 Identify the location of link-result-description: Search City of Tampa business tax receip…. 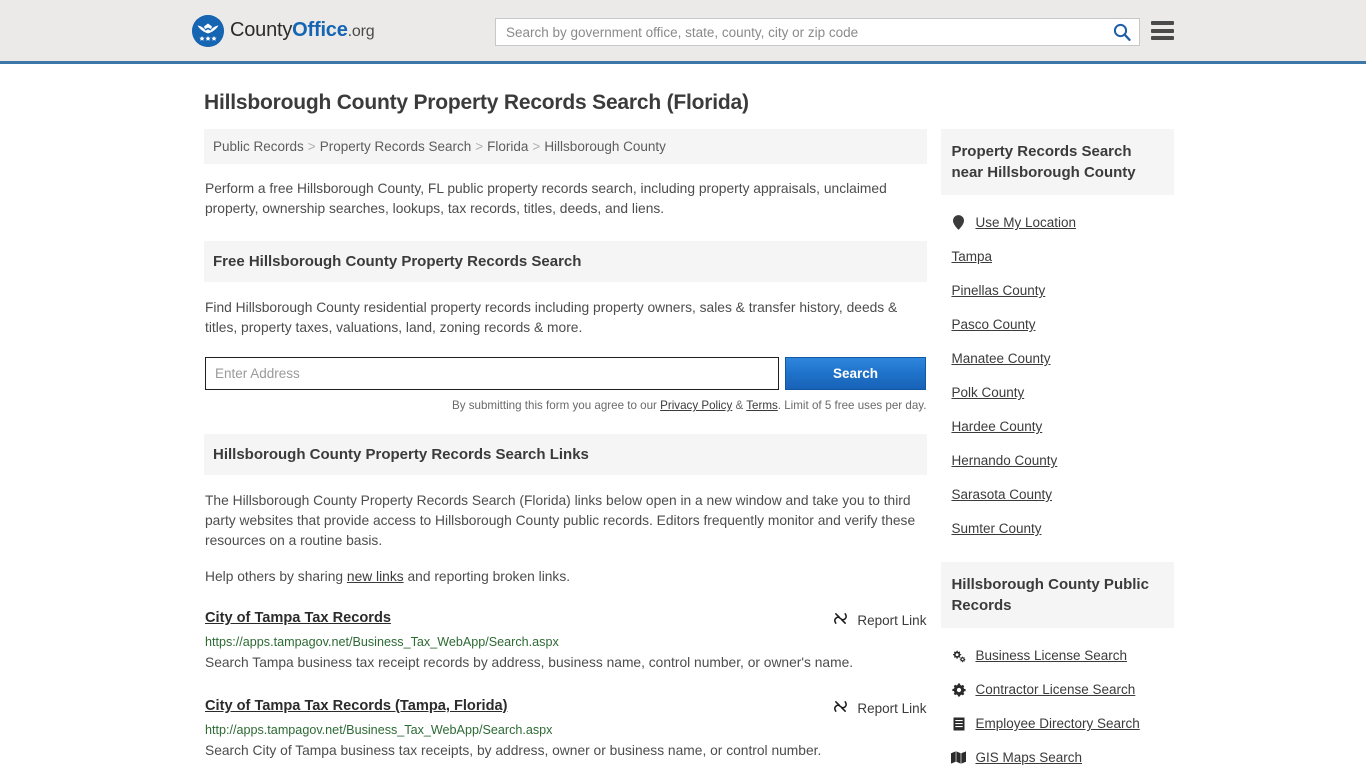
(513, 750).